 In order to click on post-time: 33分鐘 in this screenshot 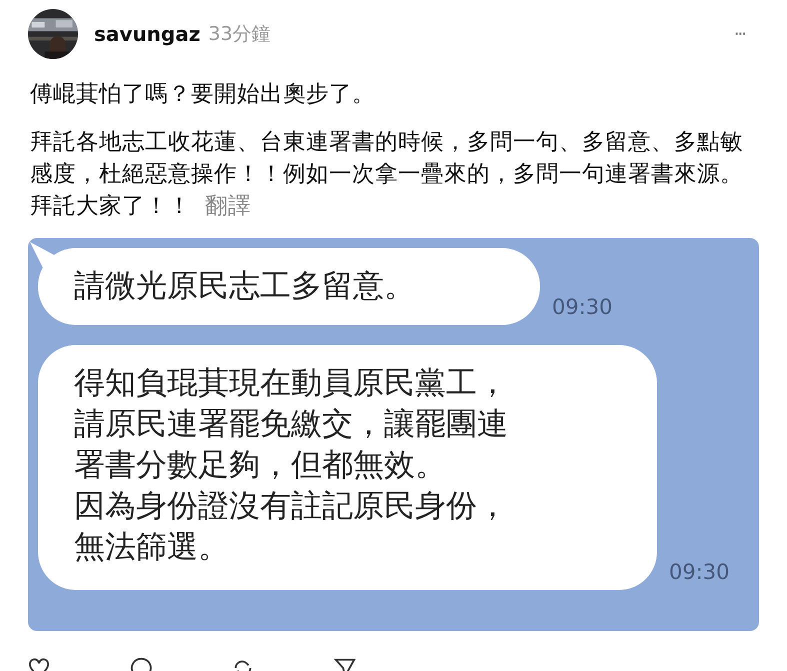, I will do `click(239, 34)`.